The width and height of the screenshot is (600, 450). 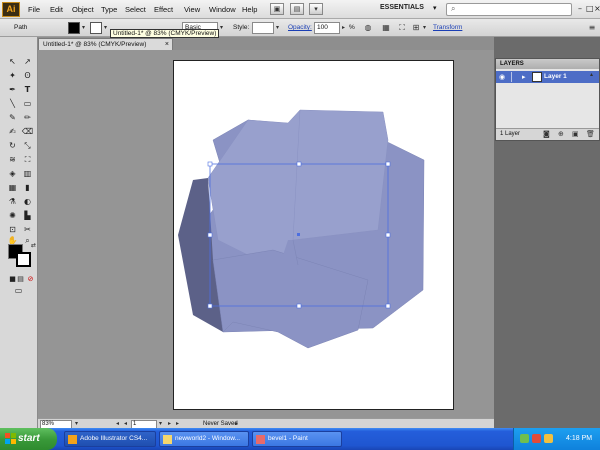 What do you see at coordinates (222, 9) in the screenshot?
I see `menu-window: Window` at bounding box center [222, 9].